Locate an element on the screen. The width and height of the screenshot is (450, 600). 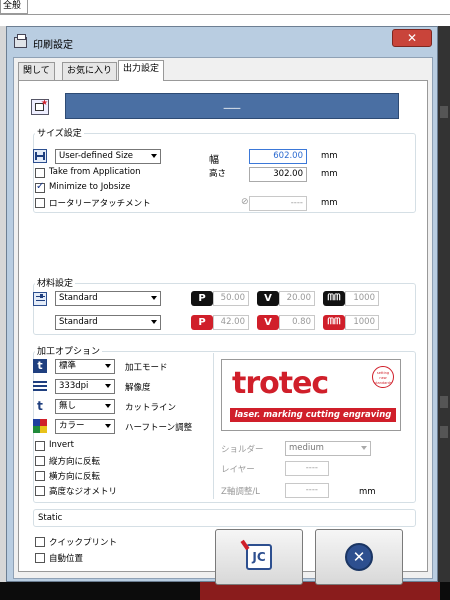
z-adjust-label: Z軸調整/L is located at coordinates (240, 492).